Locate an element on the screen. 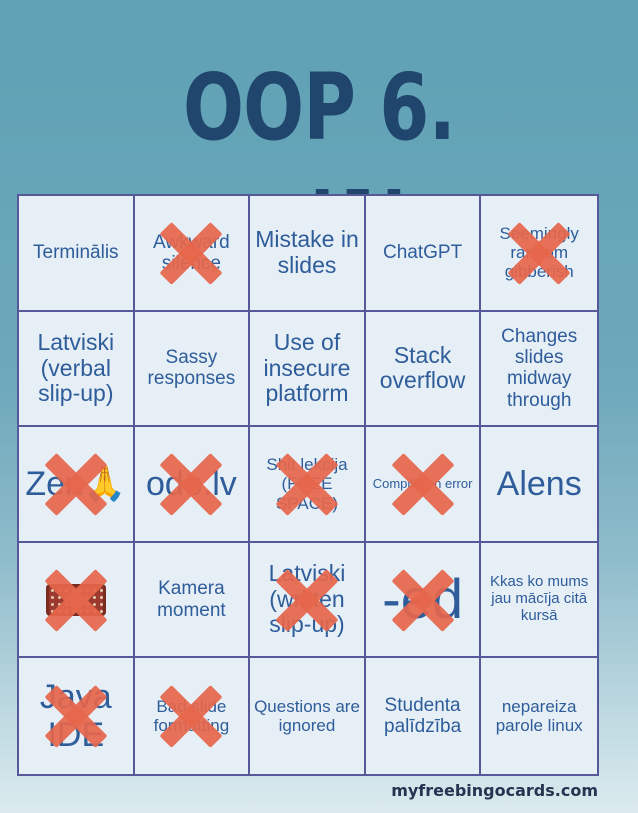  page-title: OOP 6. nedēļa is located at coordinates (319, 167).